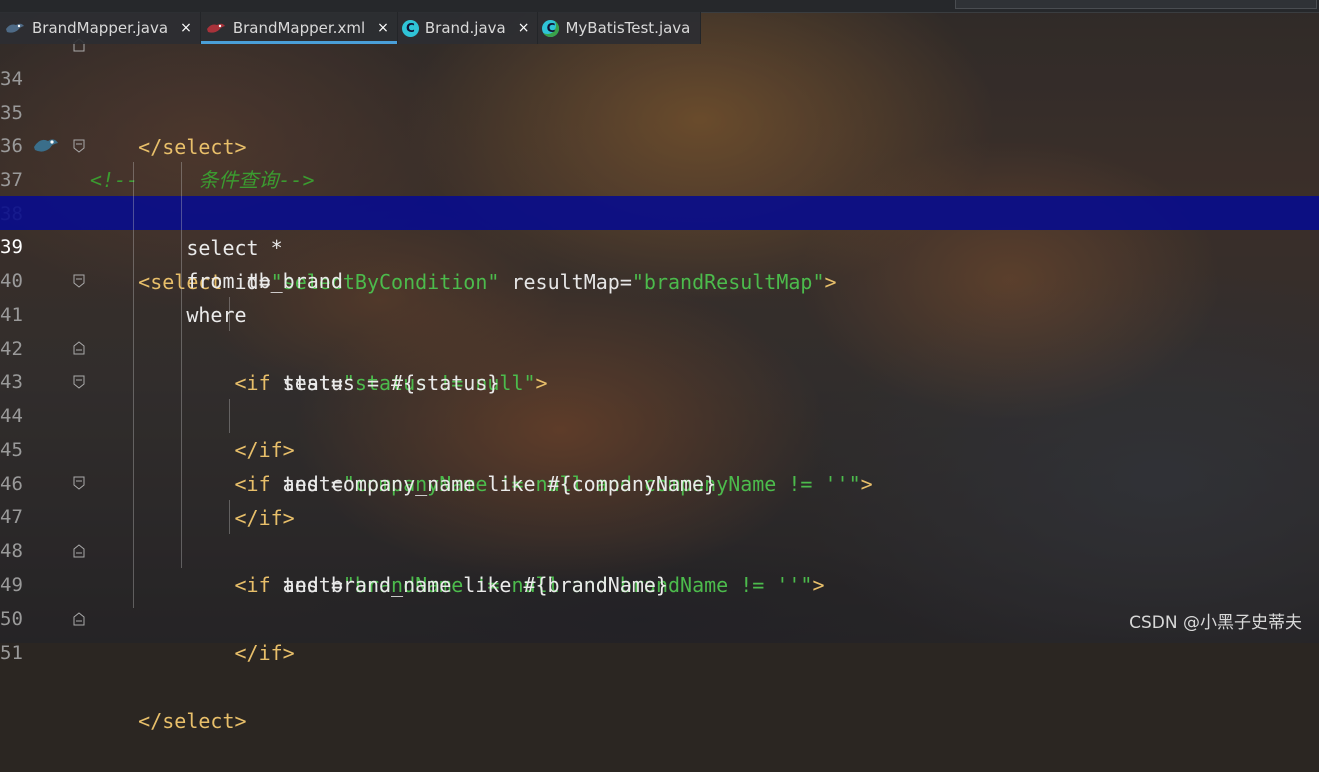  What do you see at coordinates (628, 28) in the screenshot?
I see `tab-label: MyBatisTest.java` at bounding box center [628, 28].